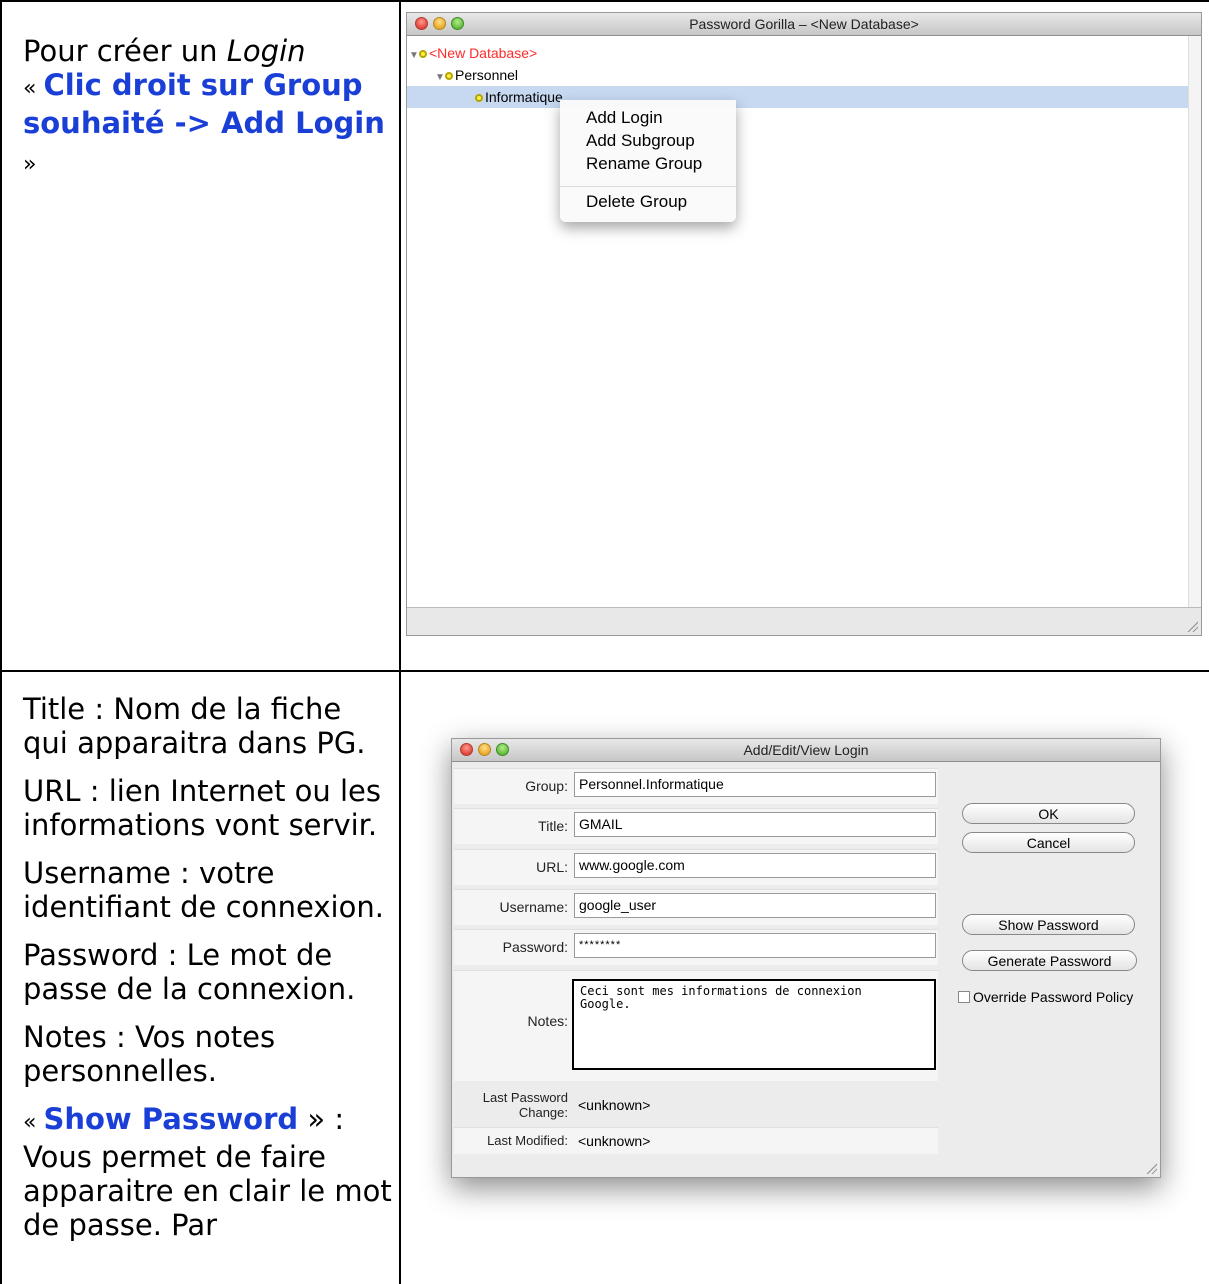 The height and width of the screenshot is (1284, 1209). What do you see at coordinates (171, 1119) in the screenshot?
I see `show-password-keyword: Show Password` at bounding box center [171, 1119].